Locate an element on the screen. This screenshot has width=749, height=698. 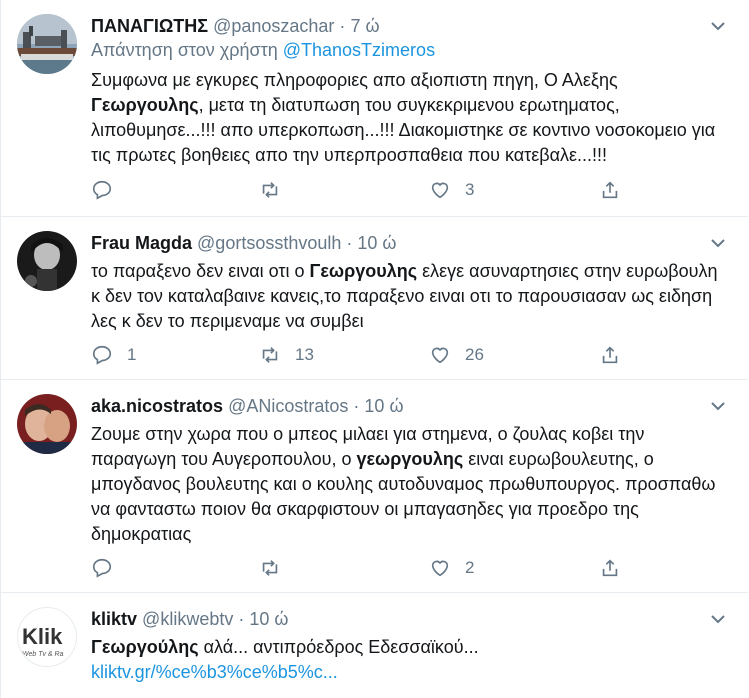
display-name: kliktv is located at coordinates (114, 619).